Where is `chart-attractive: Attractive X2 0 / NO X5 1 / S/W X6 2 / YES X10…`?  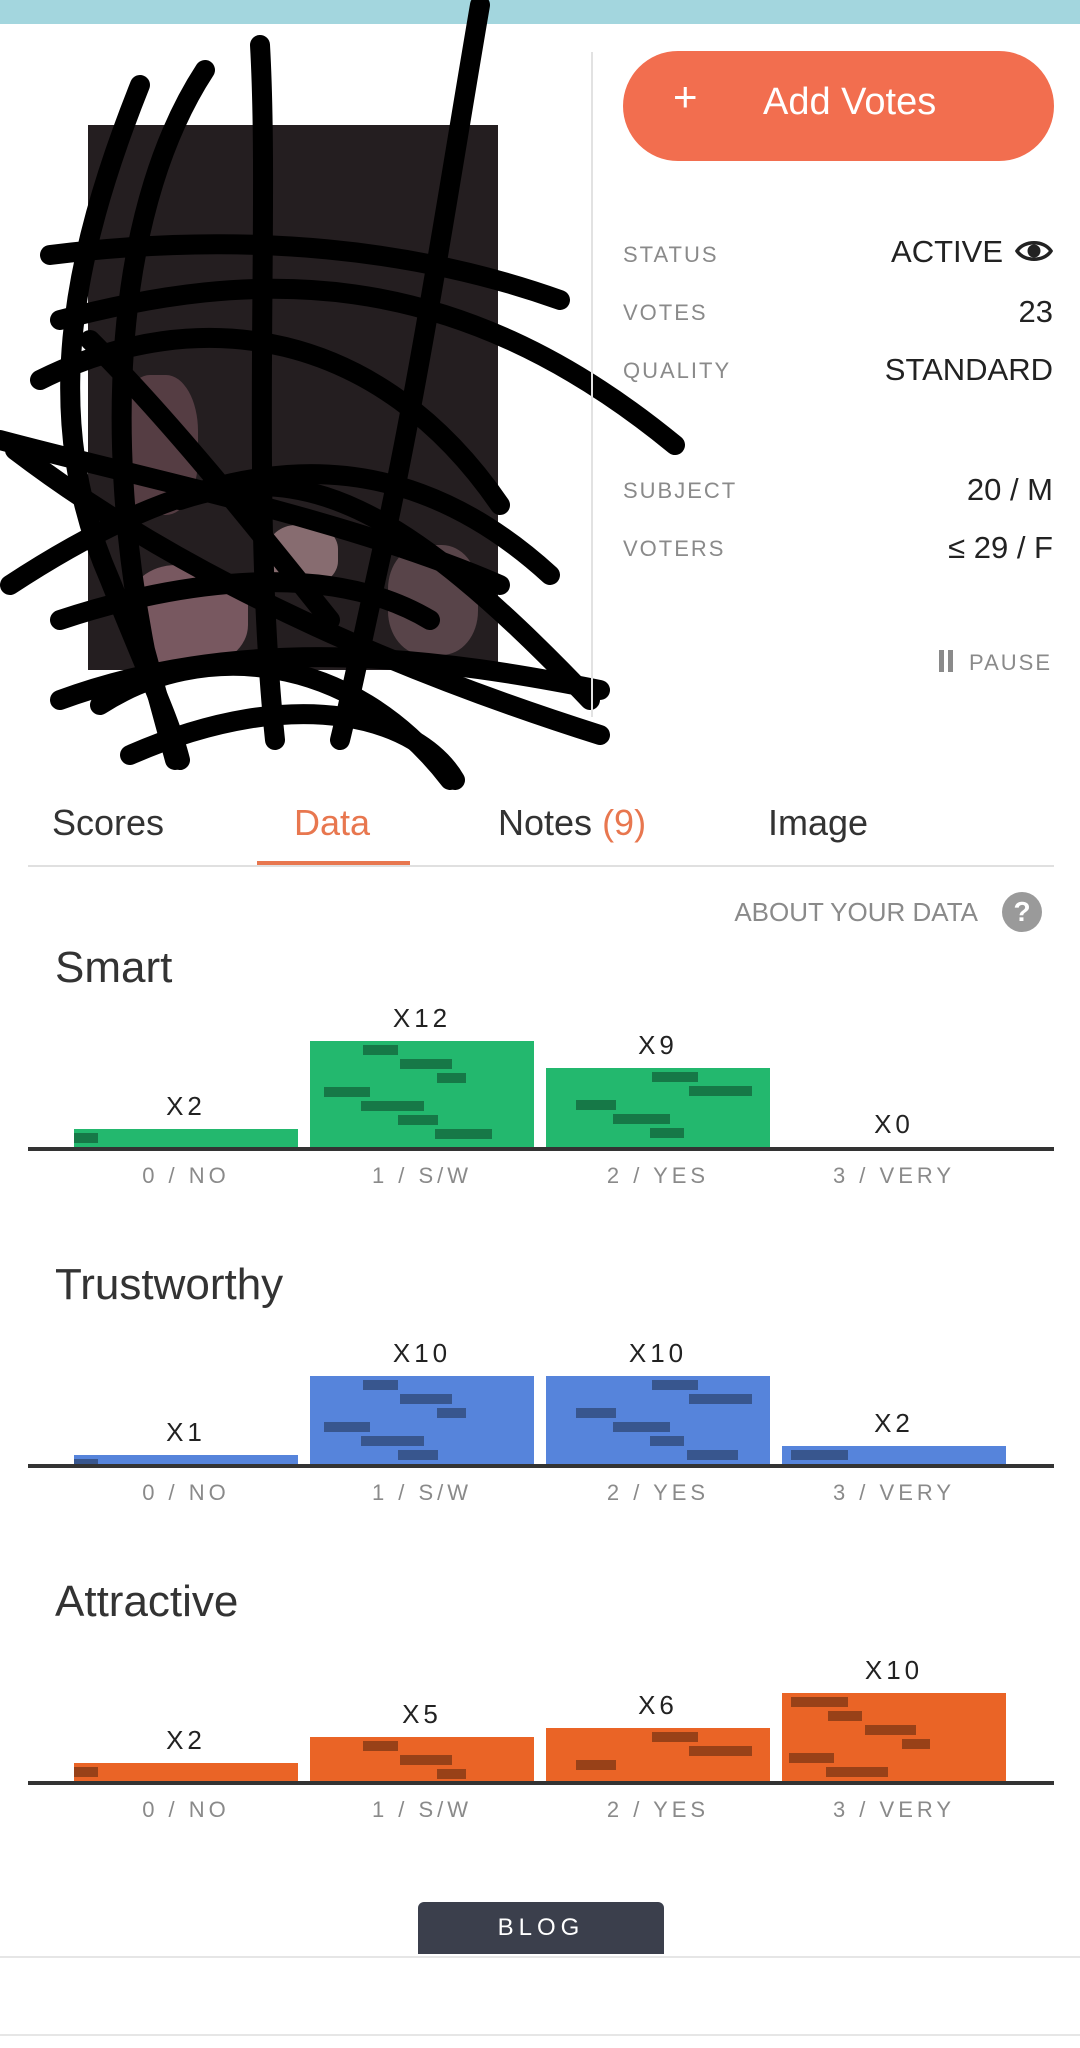 chart-attractive: Attractive X2 0 / NO X5 1 / S/W X6 2 / YES X10… is located at coordinates (540, 1717).